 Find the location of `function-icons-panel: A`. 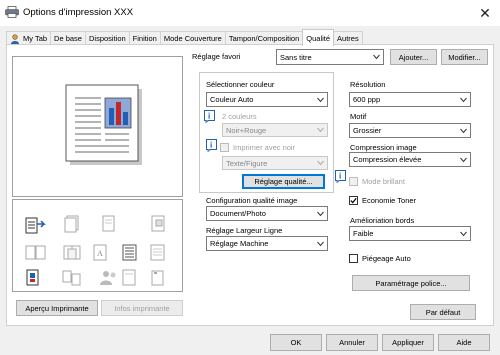

function-icons-panel: A is located at coordinates (97, 245).